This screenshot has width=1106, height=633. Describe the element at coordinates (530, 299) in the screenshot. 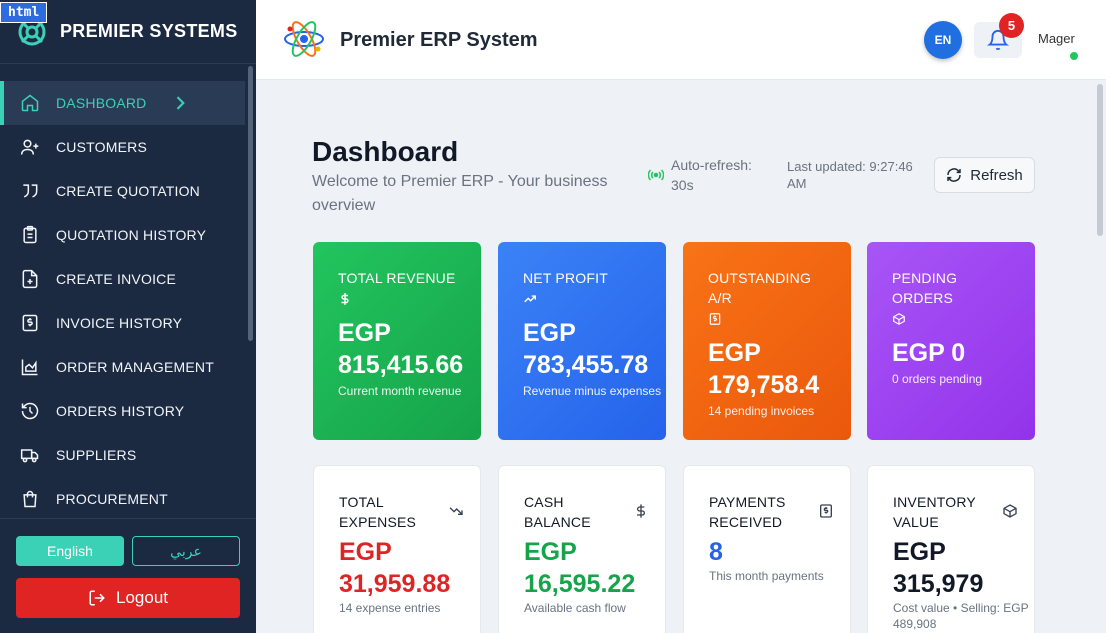

I see `trending-up-icon` at that location.